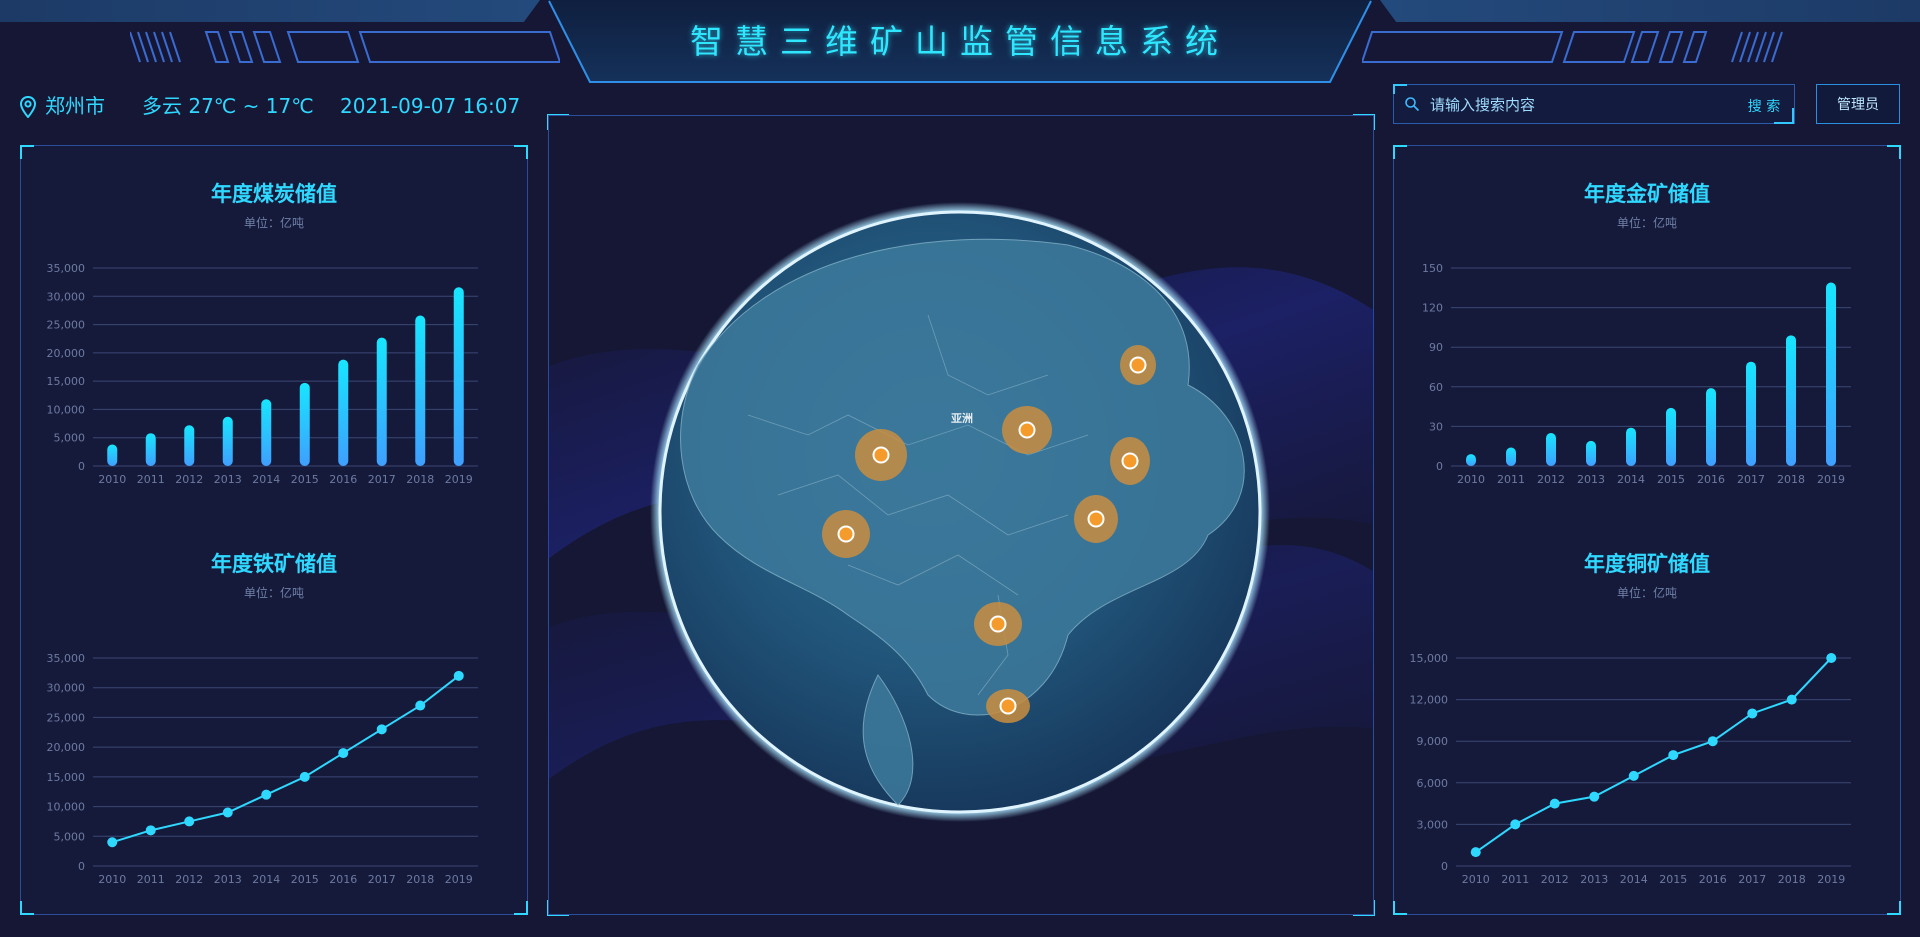 The image size is (1920, 937). What do you see at coordinates (1432, 268) in the screenshot?
I see `y-tick-label: 150` at bounding box center [1432, 268].